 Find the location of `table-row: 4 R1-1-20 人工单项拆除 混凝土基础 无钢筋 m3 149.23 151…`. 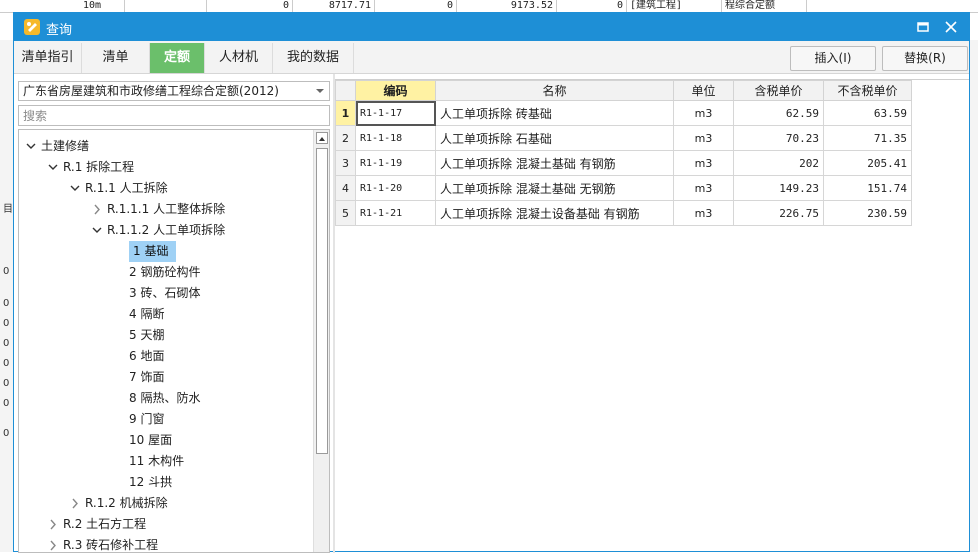

table-row: 4 R1-1-20 人工单项拆除 混凝土基础 无钢筋 m3 149.23 151… is located at coordinates (623, 188).